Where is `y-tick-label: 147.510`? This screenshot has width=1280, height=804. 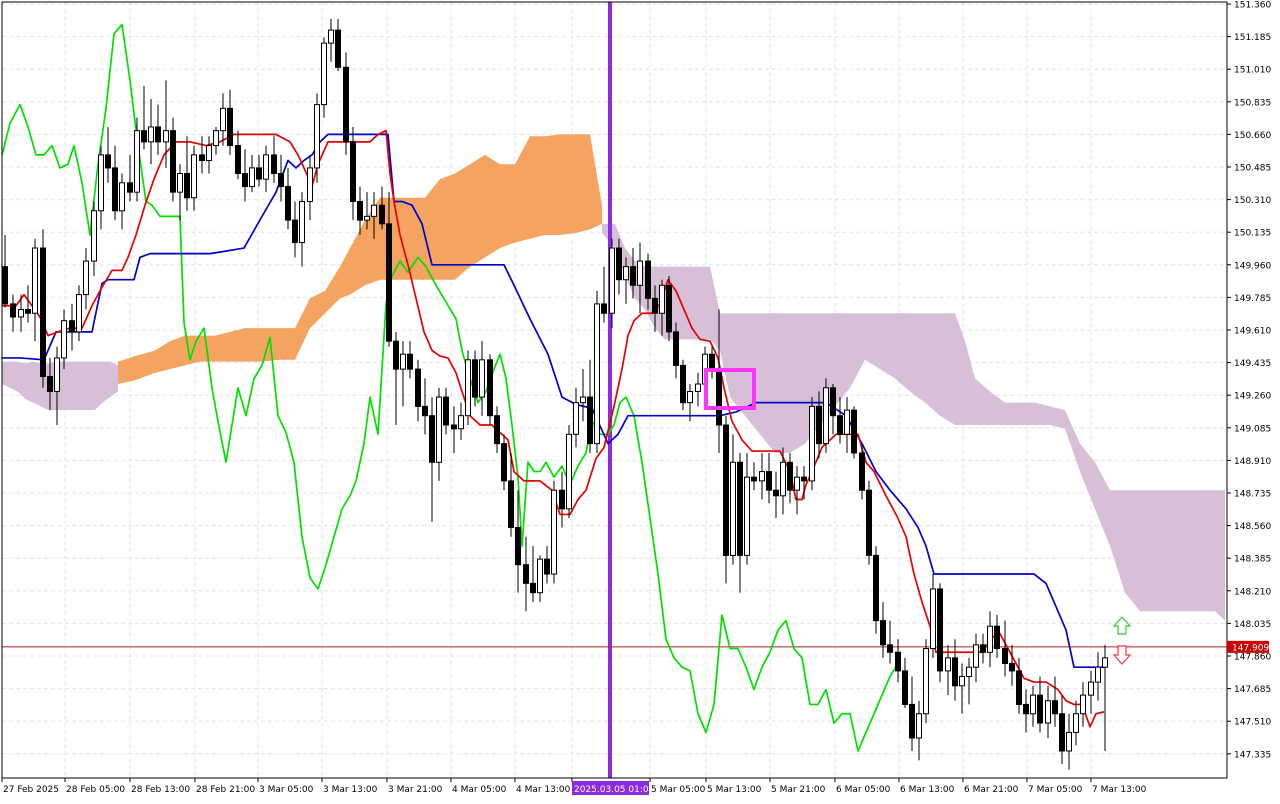 y-tick-label: 147.510 is located at coordinates (1252, 723).